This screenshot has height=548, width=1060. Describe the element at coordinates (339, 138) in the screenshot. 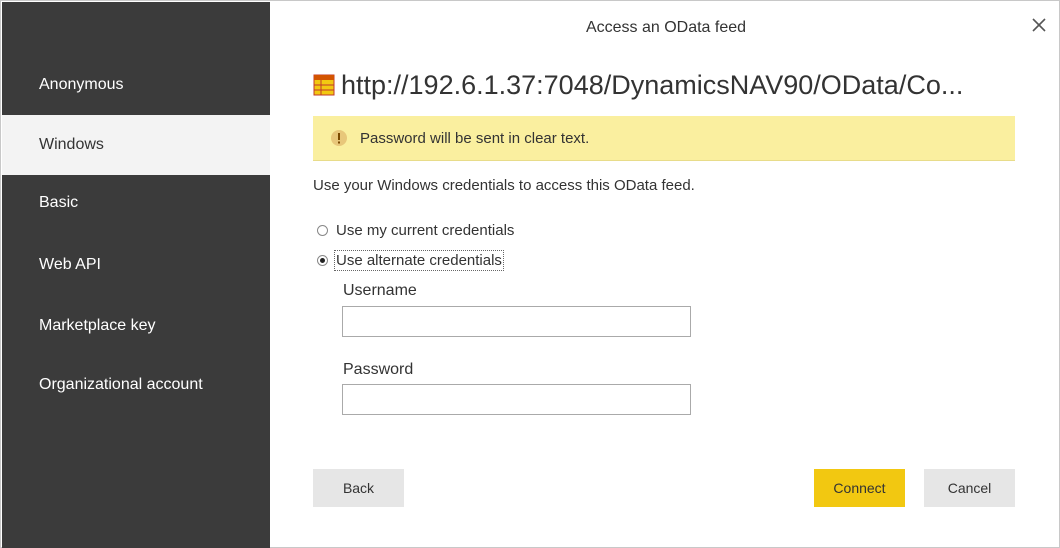

I see `warning-icon` at that location.